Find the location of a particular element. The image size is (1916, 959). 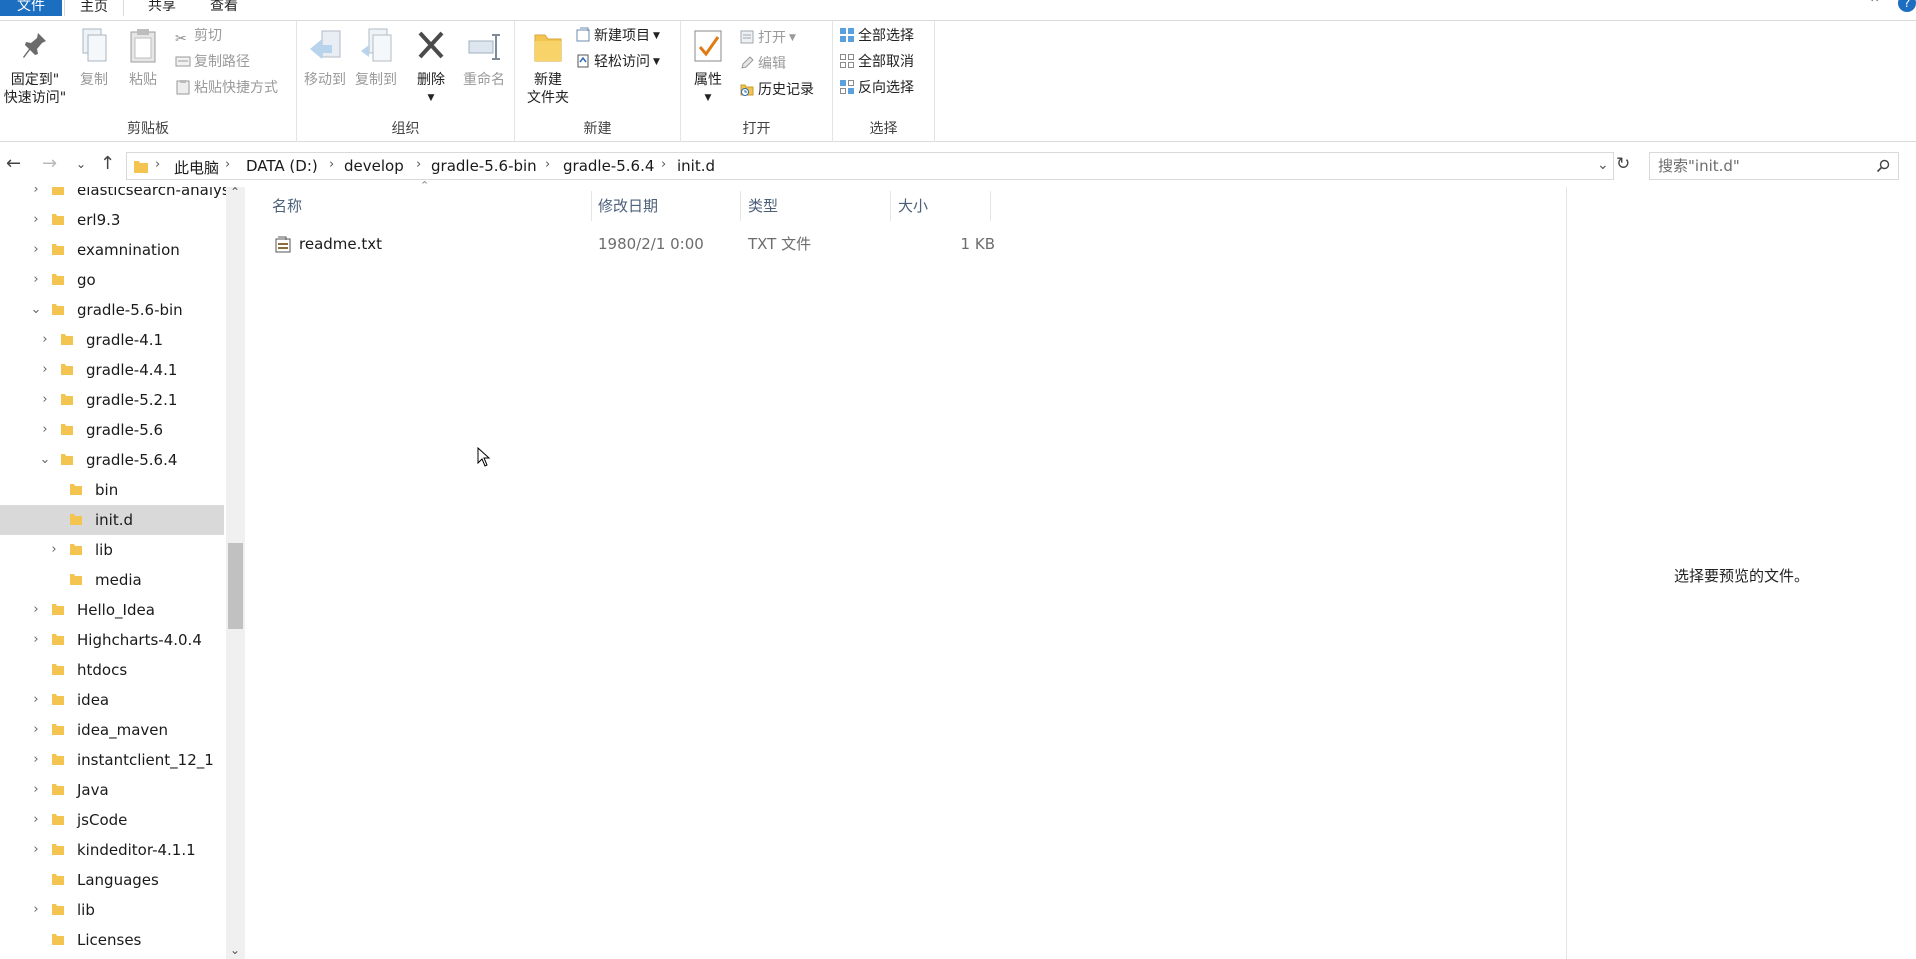

new-folder-button: 新建 文件夹 is located at coordinates (548, 67).